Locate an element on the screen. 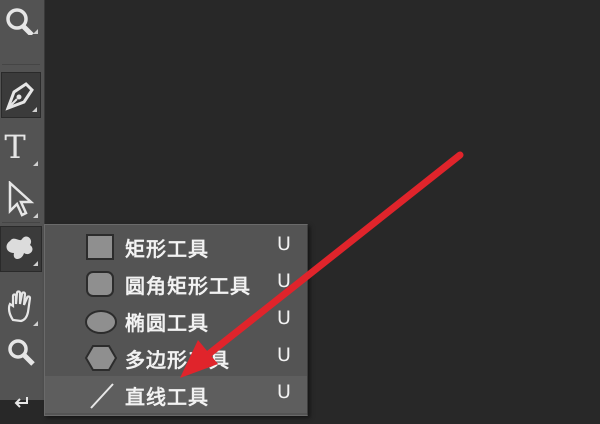  menu-item-rectangle-tool: 矩形工具 U is located at coordinates (176, 246).